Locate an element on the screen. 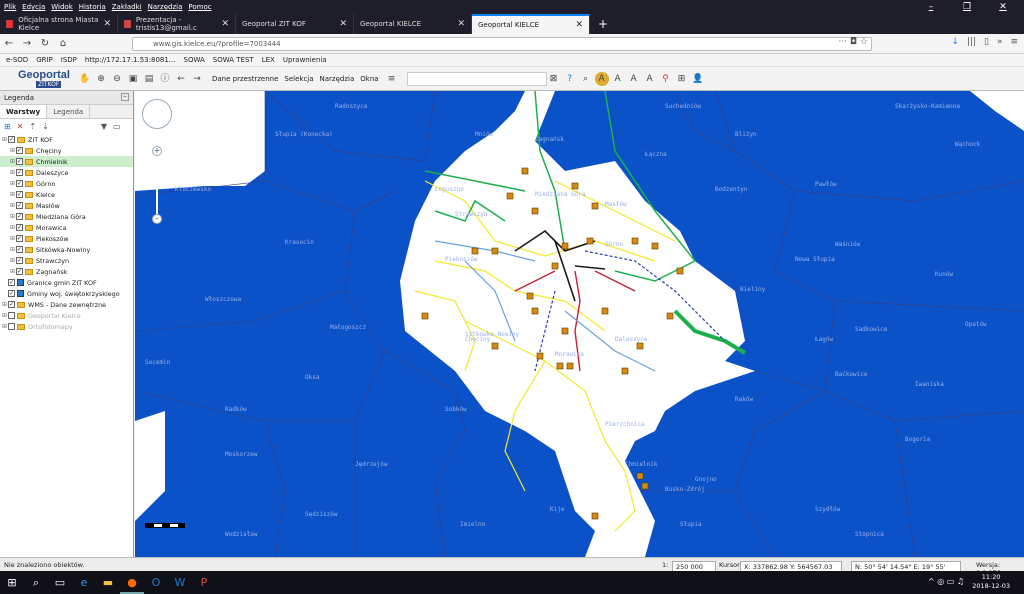 Image resolution: width=1024 pixels, height=594 pixels. layer-tree-item: ⊞ ✓ Sitkówka-Nowiny is located at coordinates (66, 249).